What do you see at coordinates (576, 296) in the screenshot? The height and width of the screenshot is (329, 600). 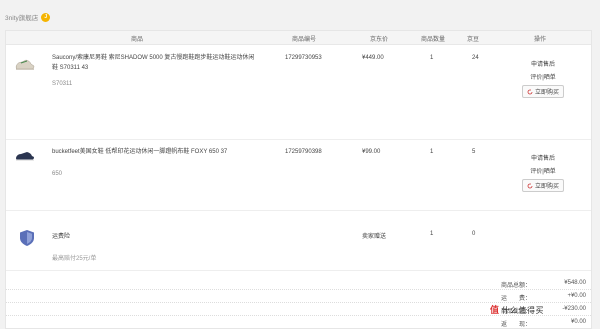 I see `summary-value: +¥0.00` at bounding box center [576, 296].